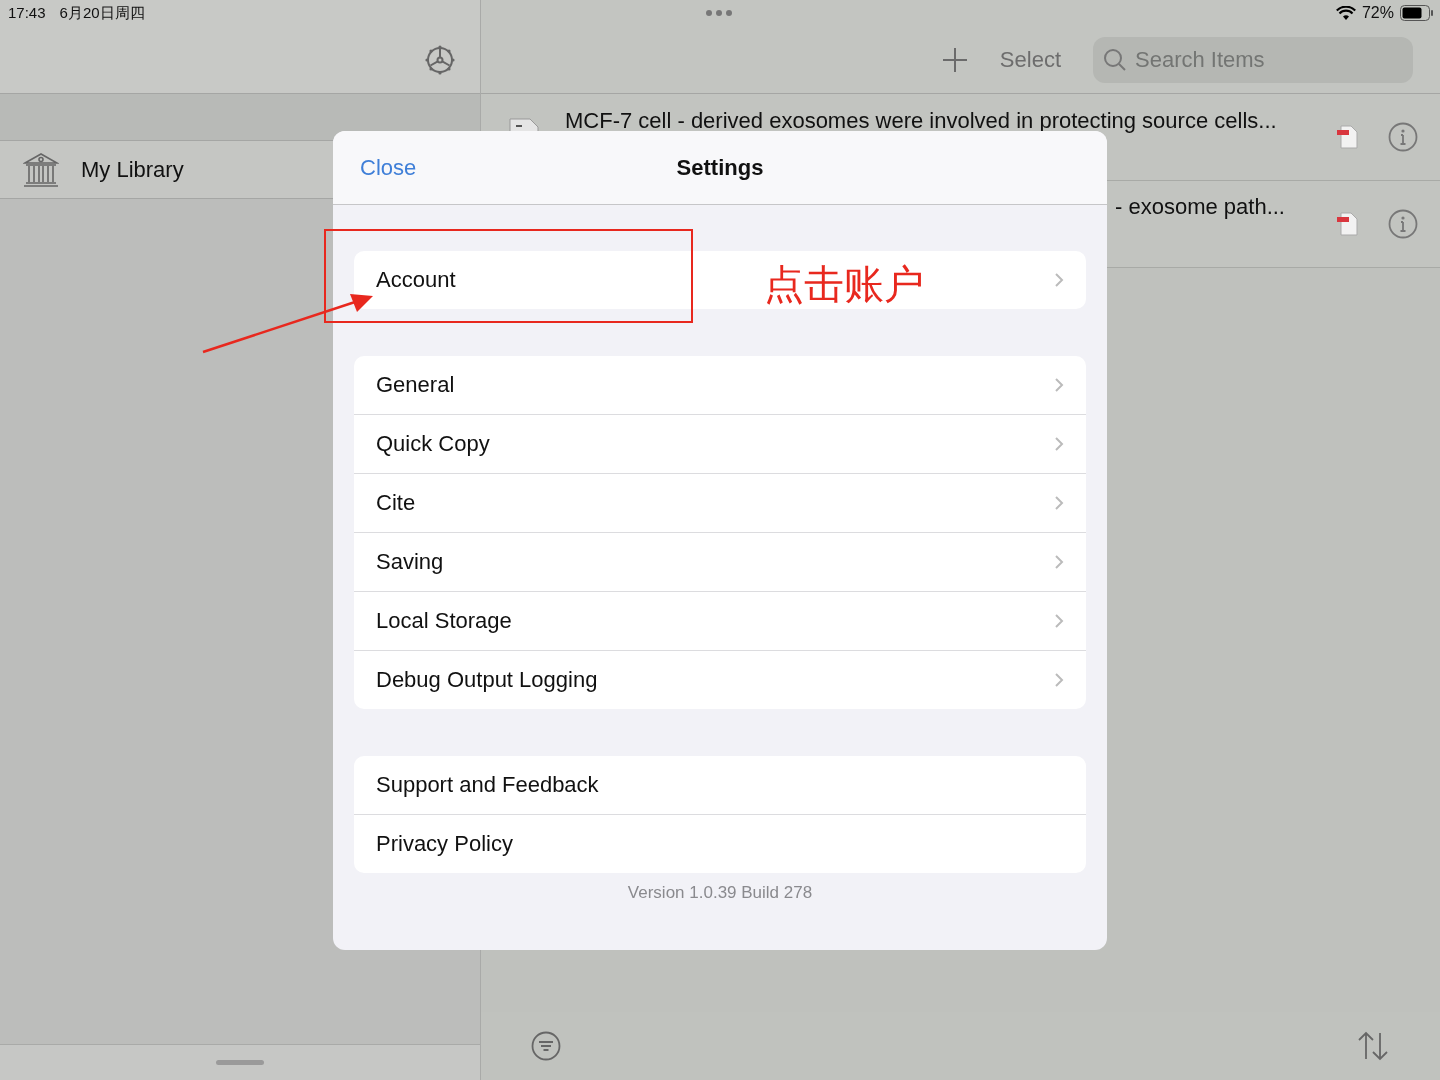 This screenshot has height=1080, width=1440. What do you see at coordinates (102, 13) in the screenshot?
I see `status-date: 6月20日周四` at bounding box center [102, 13].